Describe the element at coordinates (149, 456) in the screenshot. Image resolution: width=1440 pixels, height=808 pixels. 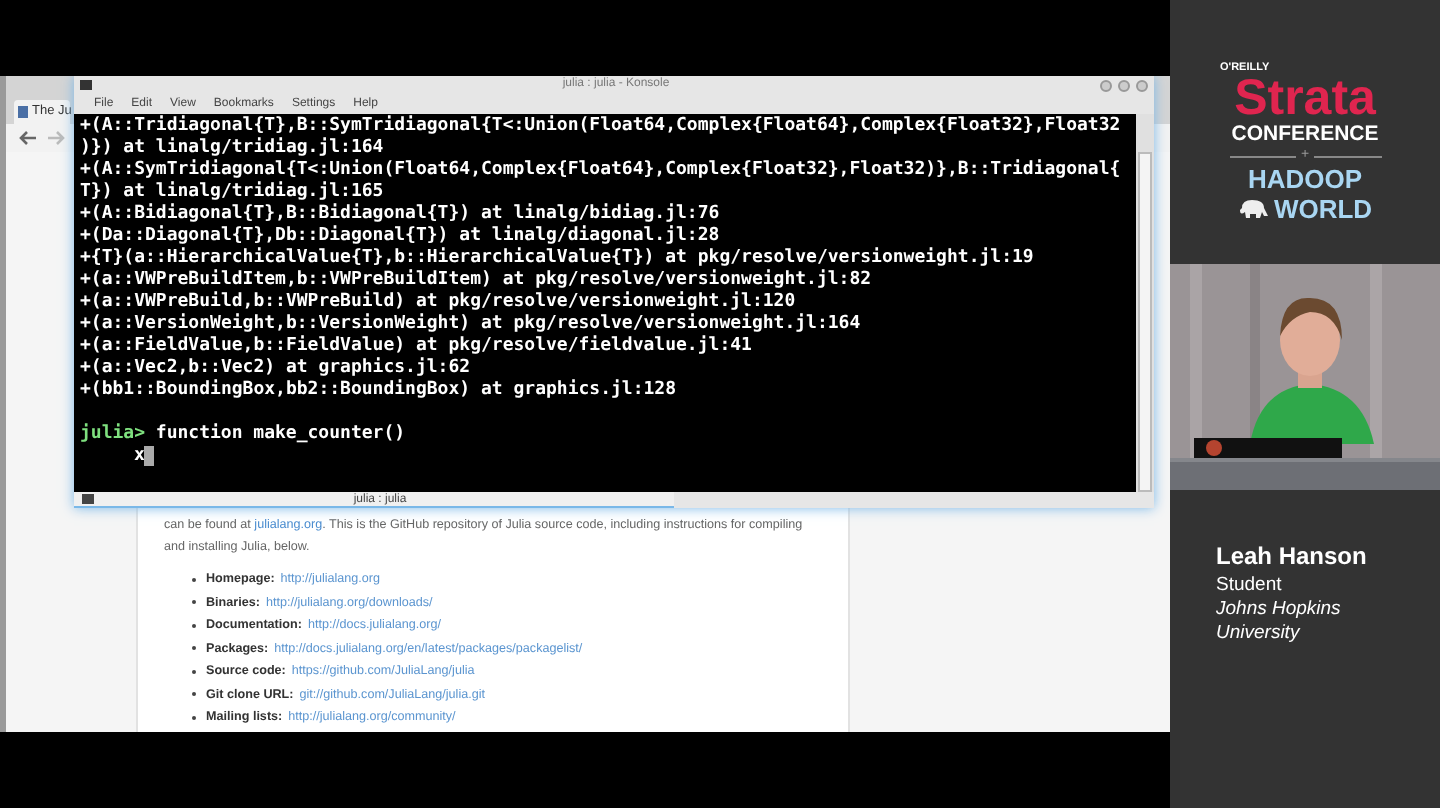
I see `text-cursor` at that location.